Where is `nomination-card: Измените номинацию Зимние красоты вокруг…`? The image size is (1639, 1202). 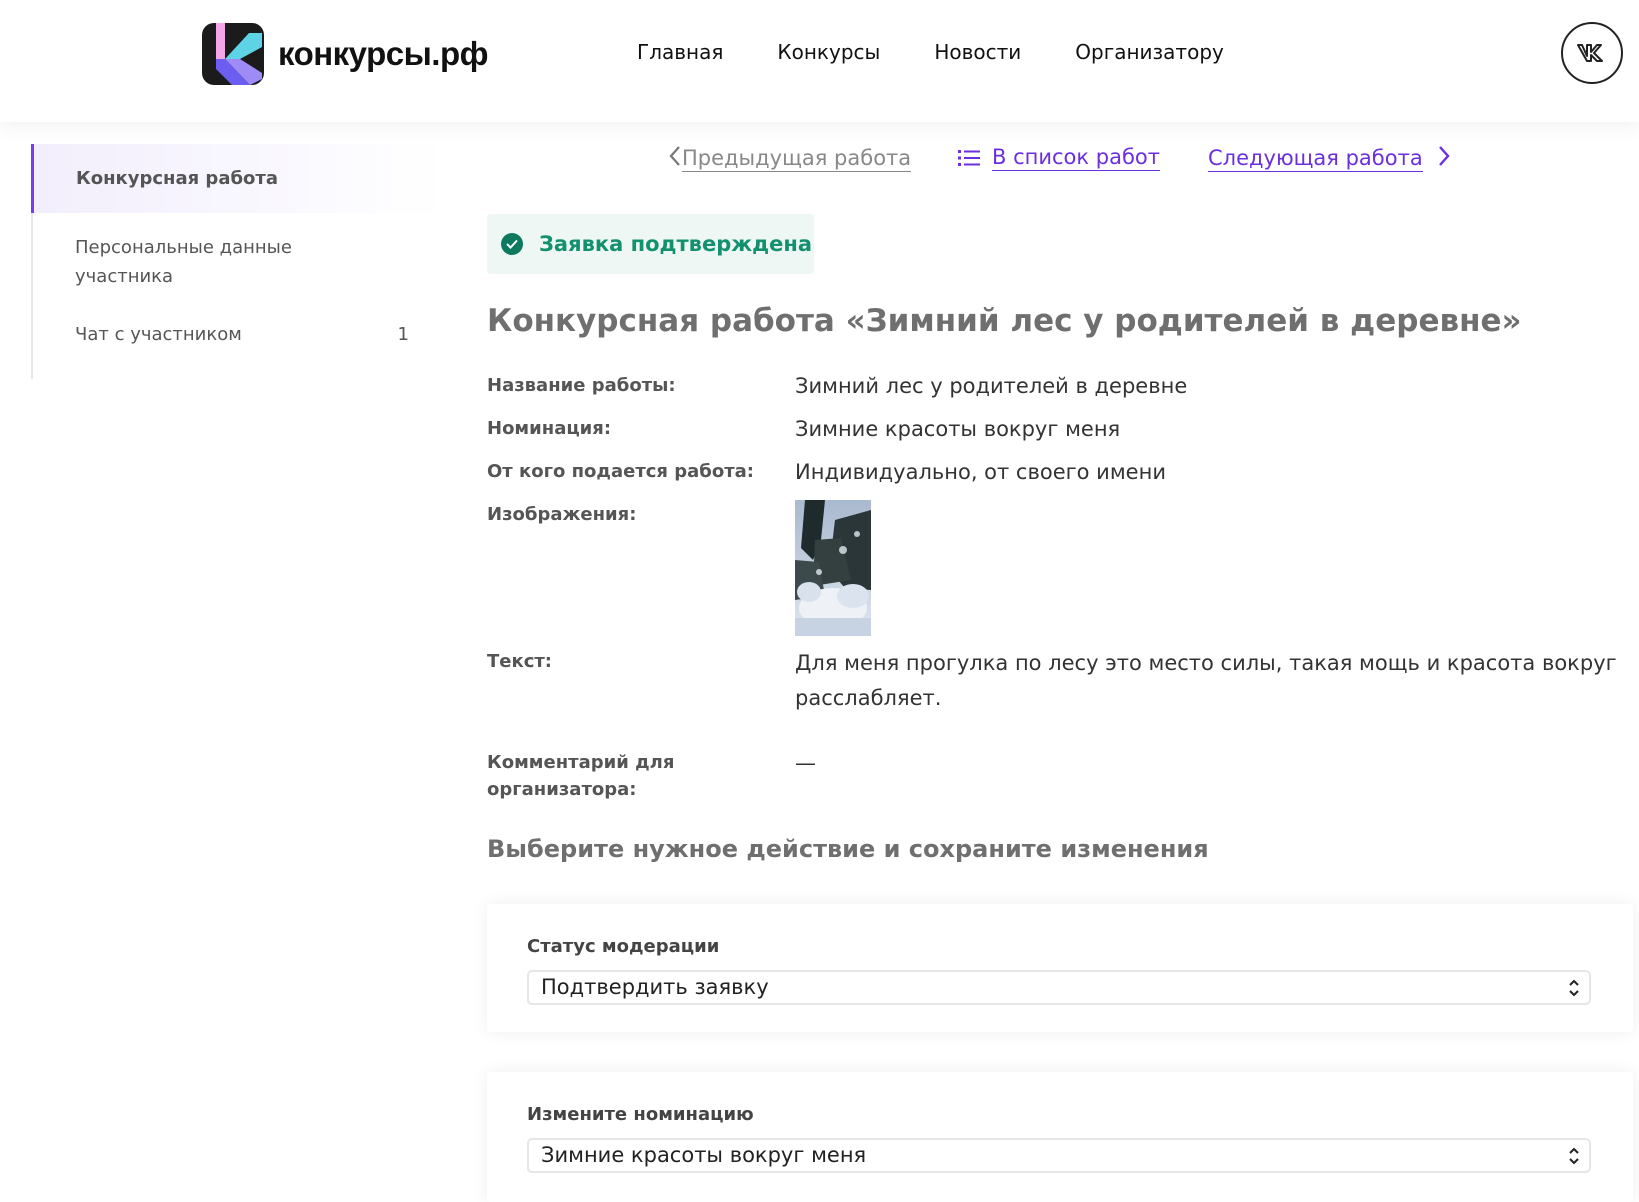 nomination-card: Измените номинацию Зимние красоты вокруг… is located at coordinates (1060, 1137).